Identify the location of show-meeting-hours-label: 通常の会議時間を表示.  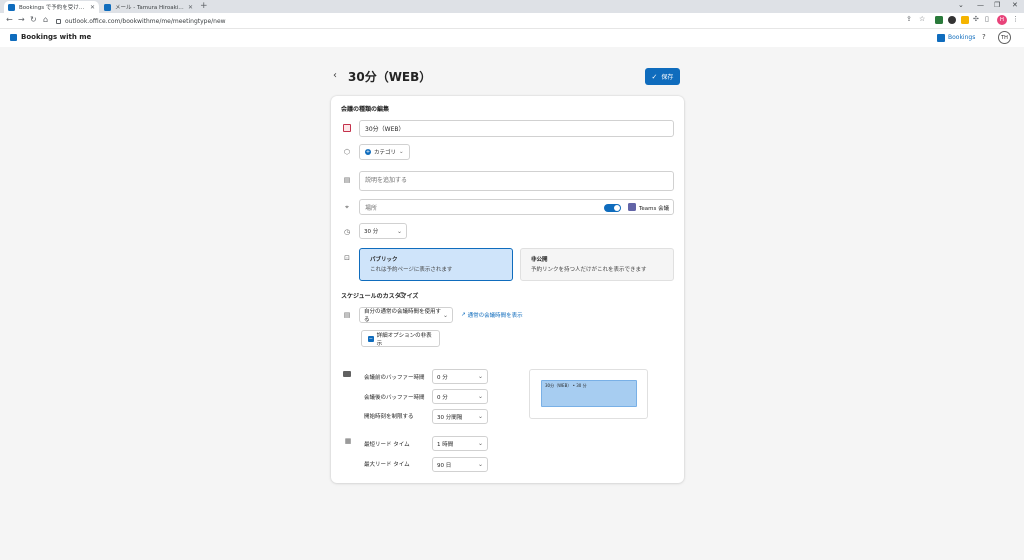
(495, 316).